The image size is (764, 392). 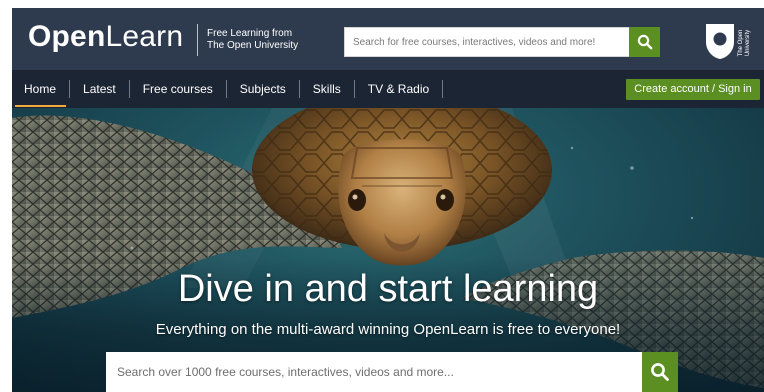 I want to click on nav-item-tv-radio: TV & Radio, so click(x=399, y=89).